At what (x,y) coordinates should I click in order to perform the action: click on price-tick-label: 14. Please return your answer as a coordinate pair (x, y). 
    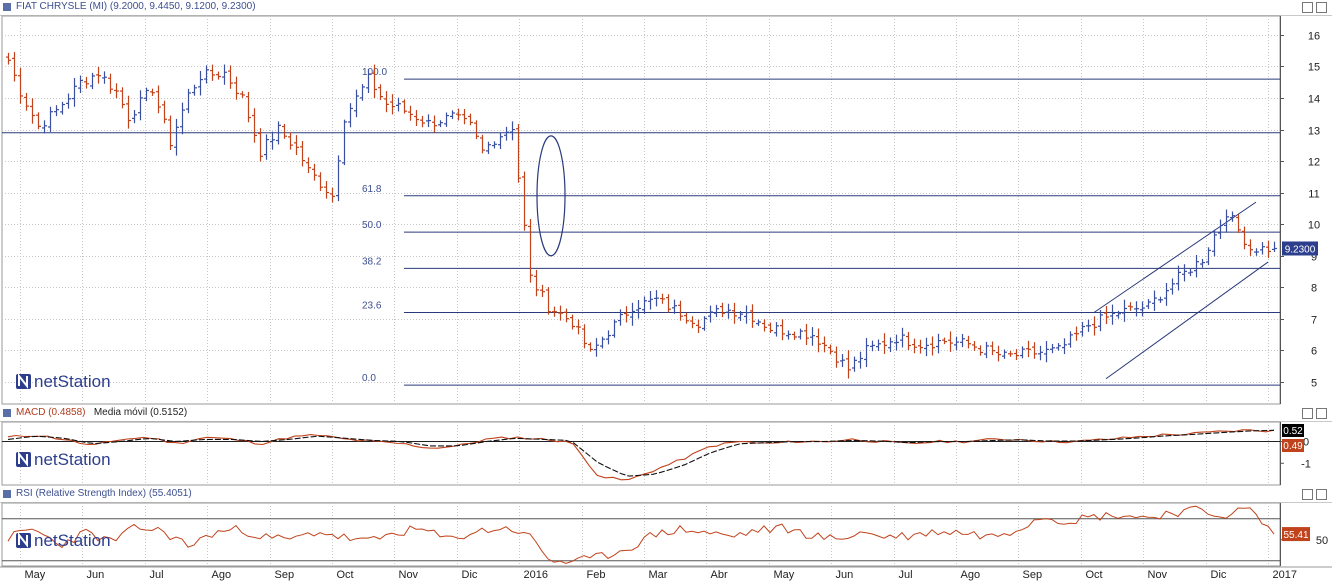
    Looking at the image, I should click on (1314, 100).